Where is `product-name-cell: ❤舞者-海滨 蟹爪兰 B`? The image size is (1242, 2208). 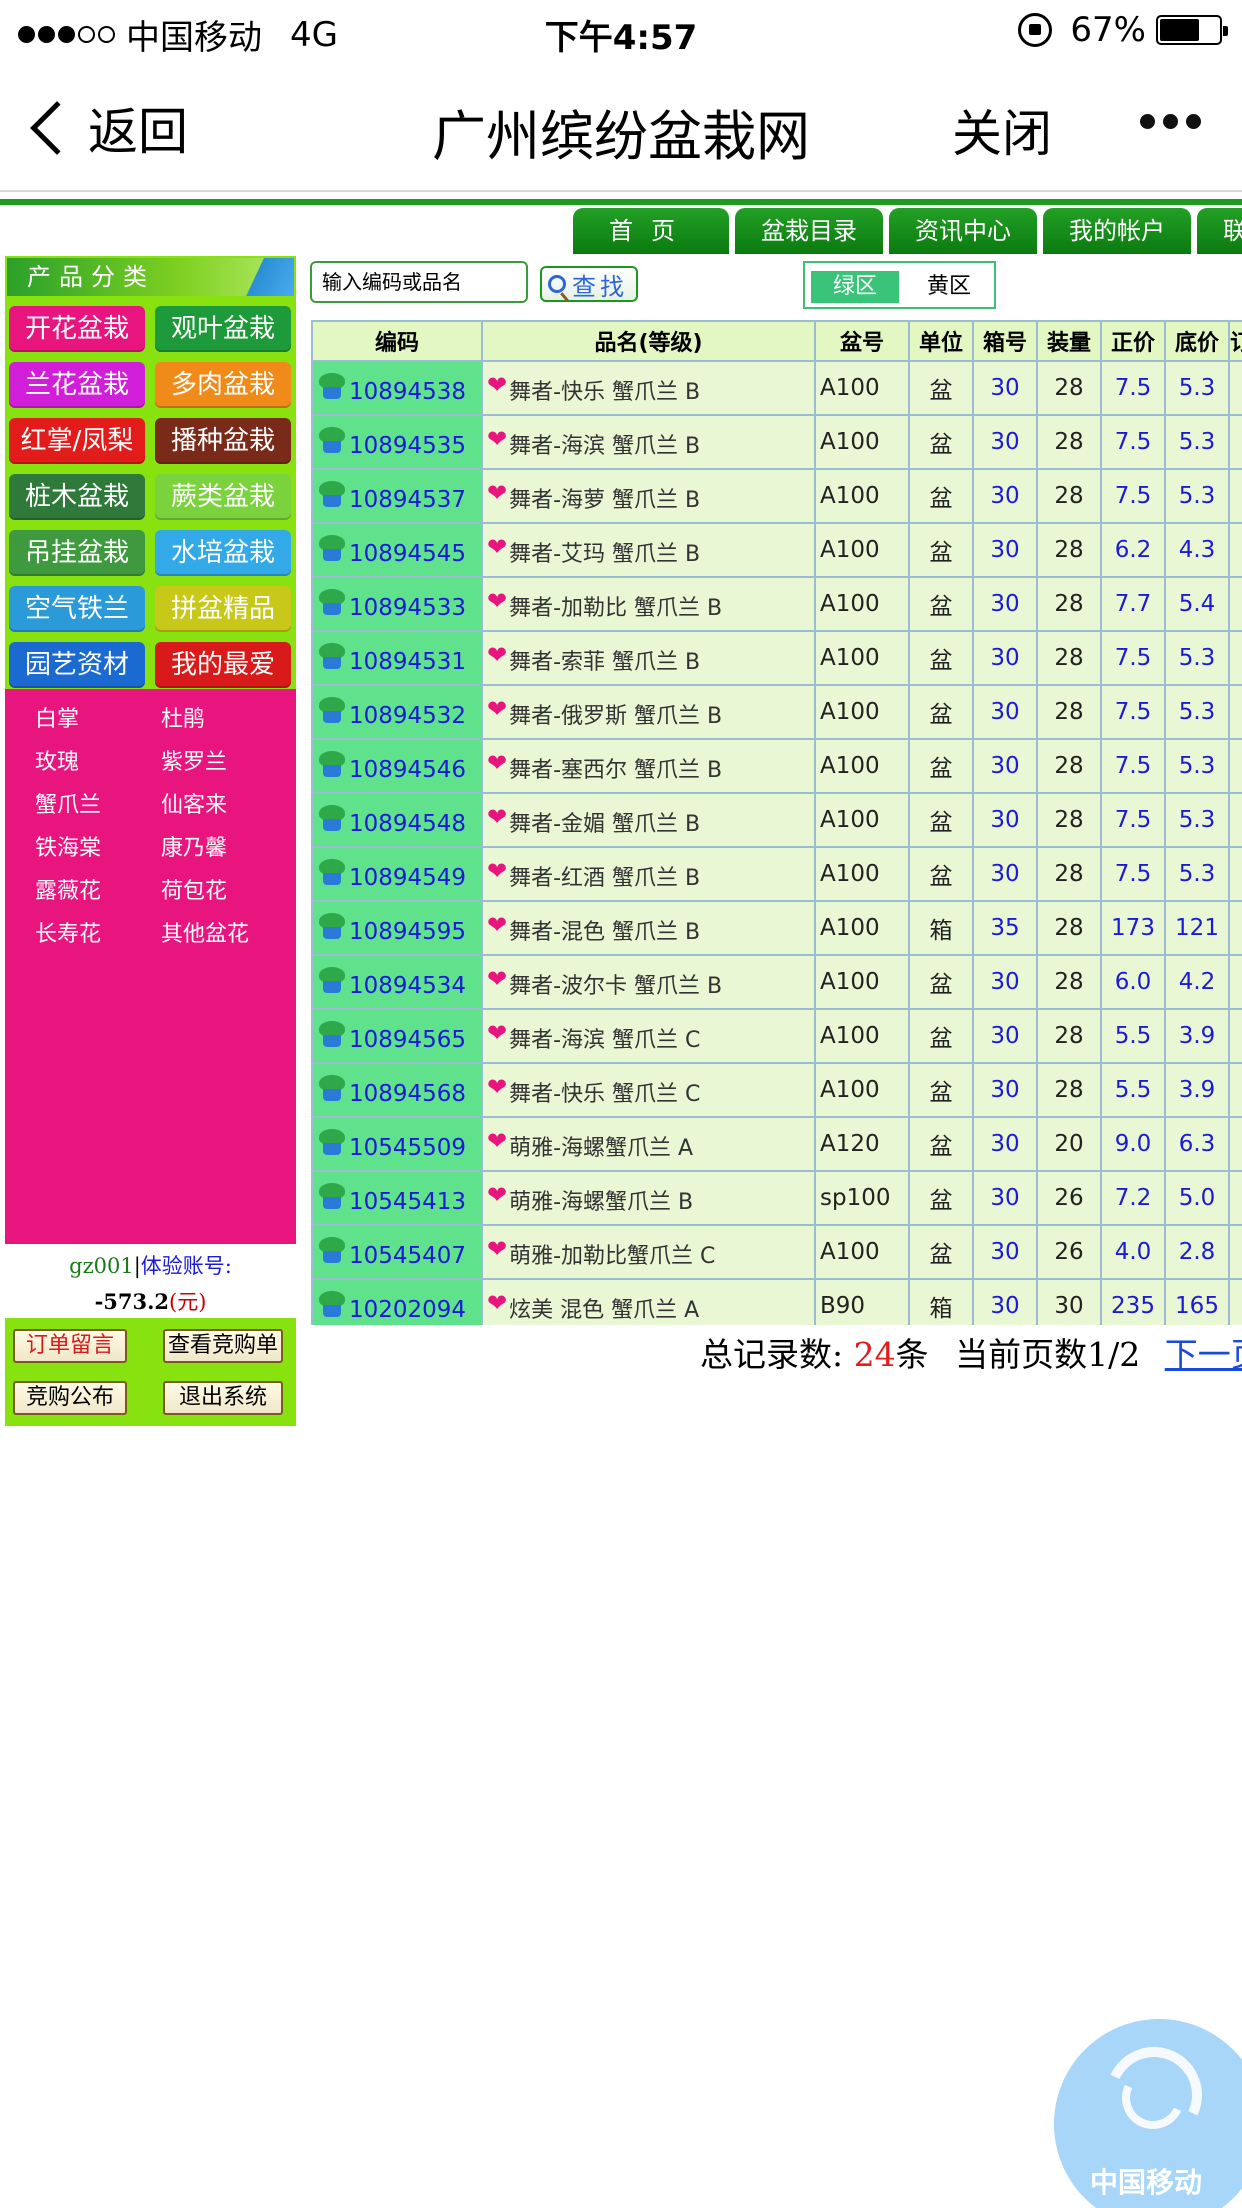 product-name-cell: ❤舞者-海滨 蟹爪兰 B is located at coordinates (648, 442).